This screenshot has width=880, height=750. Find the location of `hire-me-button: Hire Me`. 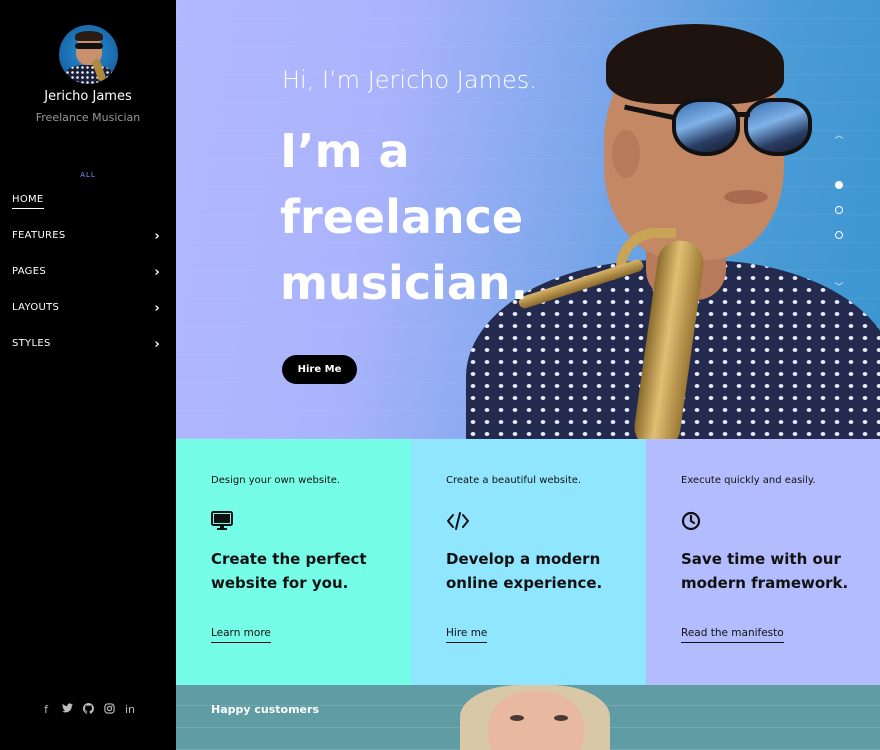

hire-me-button: Hire Me is located at coordinates (319, 369).